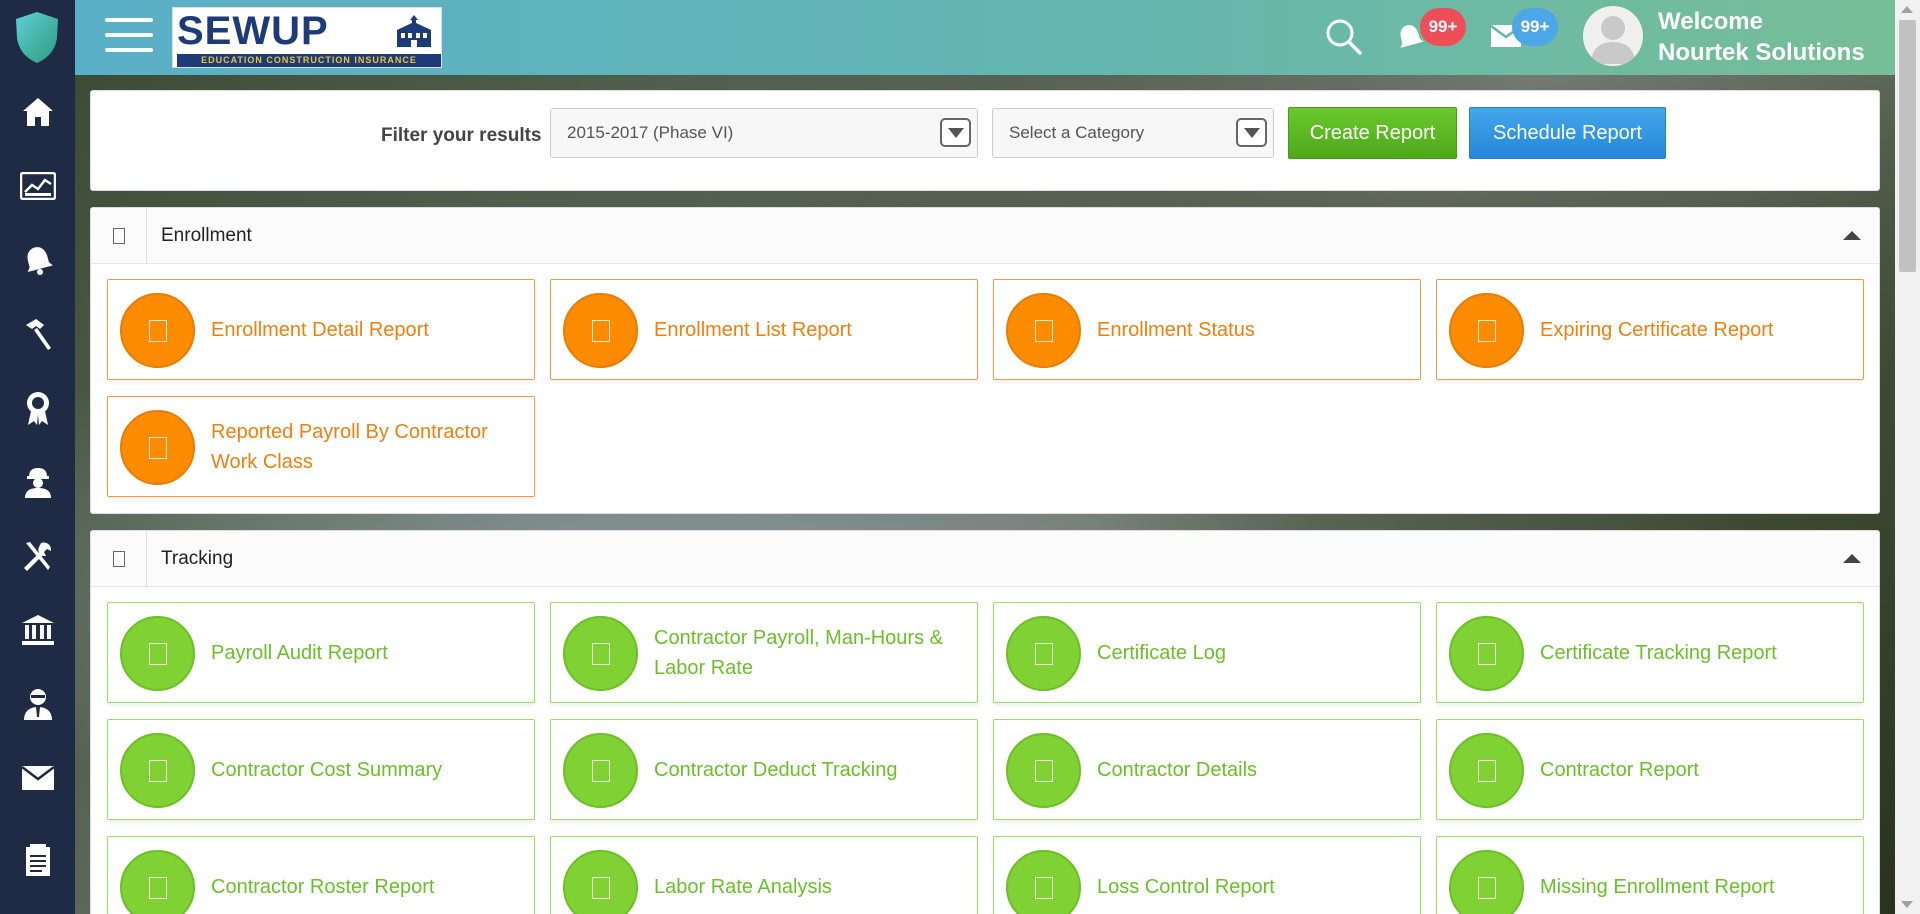 Image resolution: width=1920 pixels, height=914 pixels. I want to click on report-card: Missing Enrollment Report, so click(1650, 875).